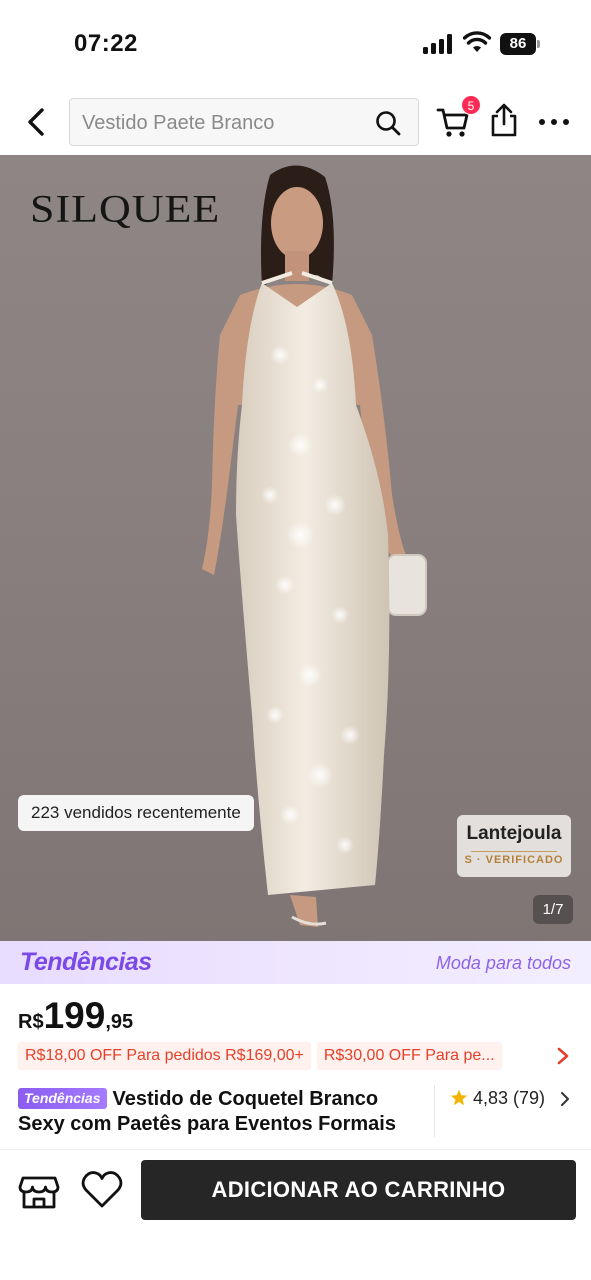 The image size is (591, 1280). Describe the element at coordinates (136, 813) in the screenshot. I see `sold-count-badge: 223 vendidos recentemente` at that location.